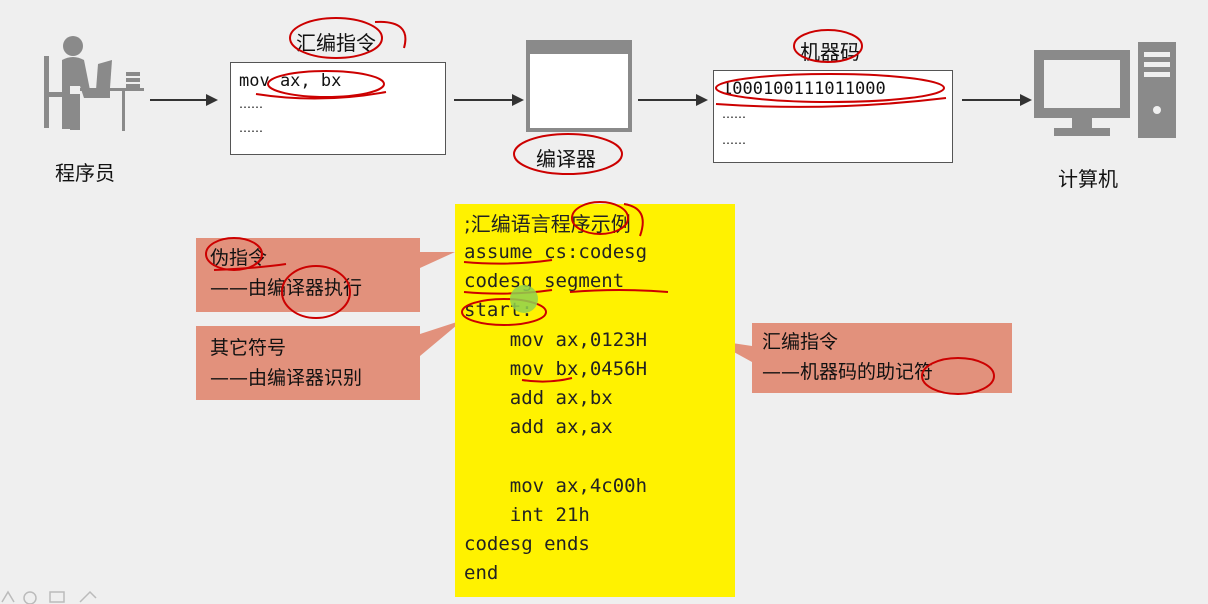 This screenshot has width=1208, height=604. What do you see at coordinates (524, 299) in the screenshot?
I see `pointer-dot-icon` at bounding box center [524, 299].